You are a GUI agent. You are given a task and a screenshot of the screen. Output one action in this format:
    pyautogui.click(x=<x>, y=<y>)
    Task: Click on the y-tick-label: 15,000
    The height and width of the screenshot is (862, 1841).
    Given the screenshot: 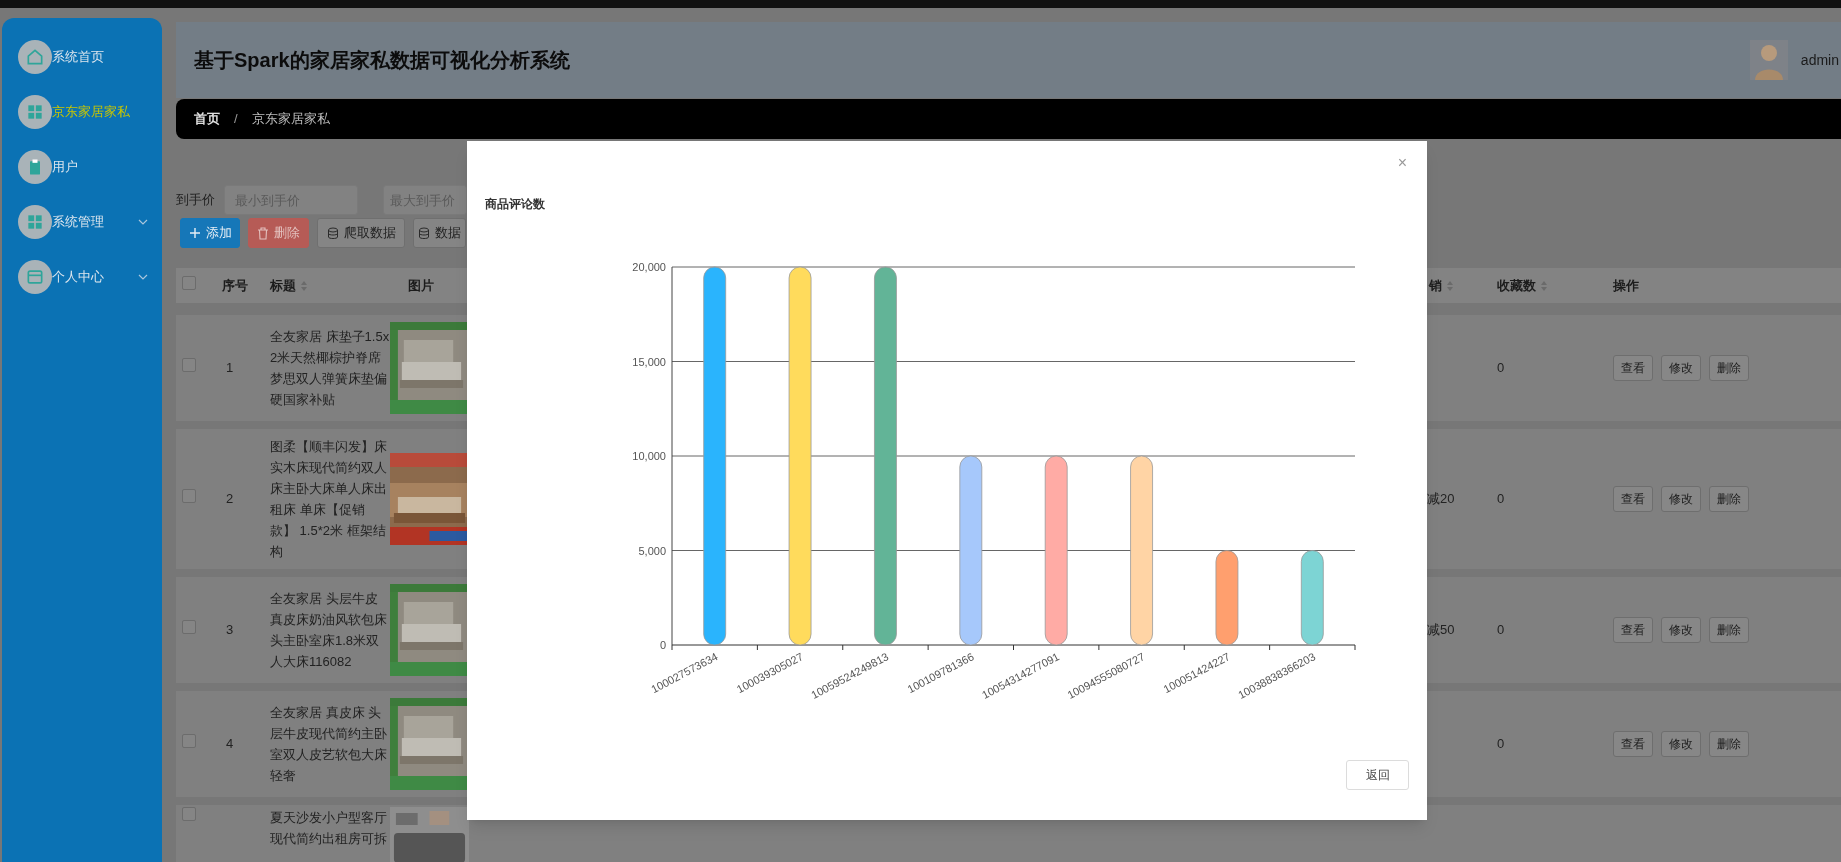 What is the action you would take?
    pyautogui.click(x=649, y=361)
    